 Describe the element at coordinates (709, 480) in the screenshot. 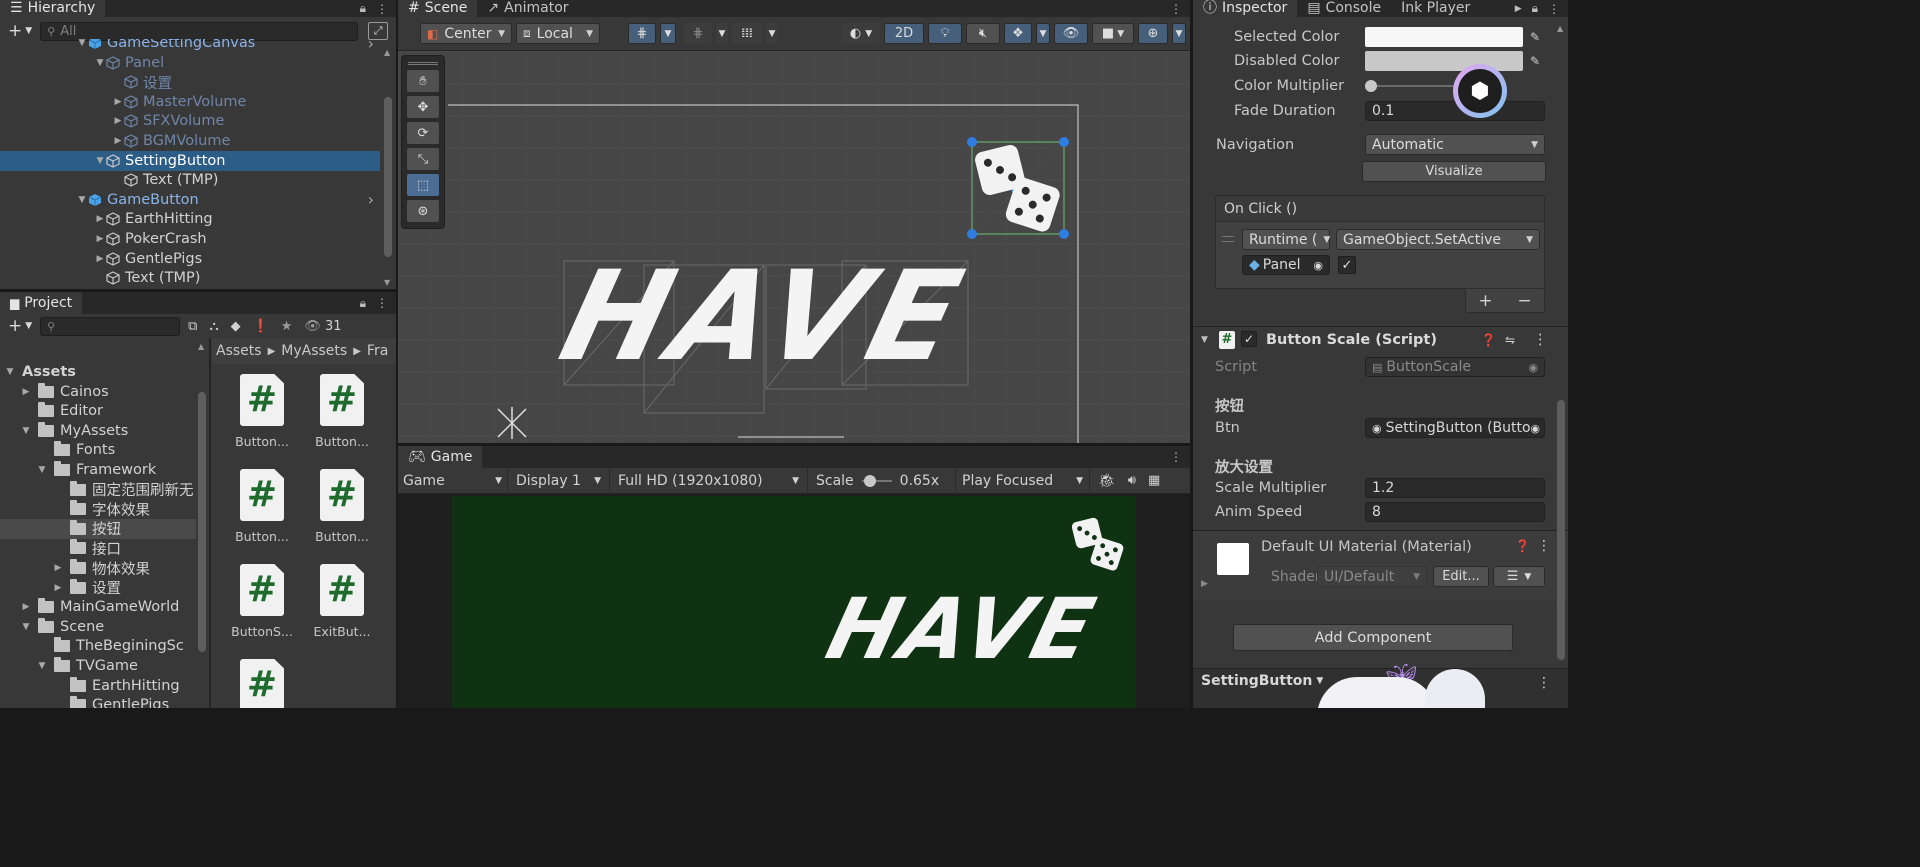

I see `resolution-dropdown: Full HD (1920x1080) ▼` at that location.